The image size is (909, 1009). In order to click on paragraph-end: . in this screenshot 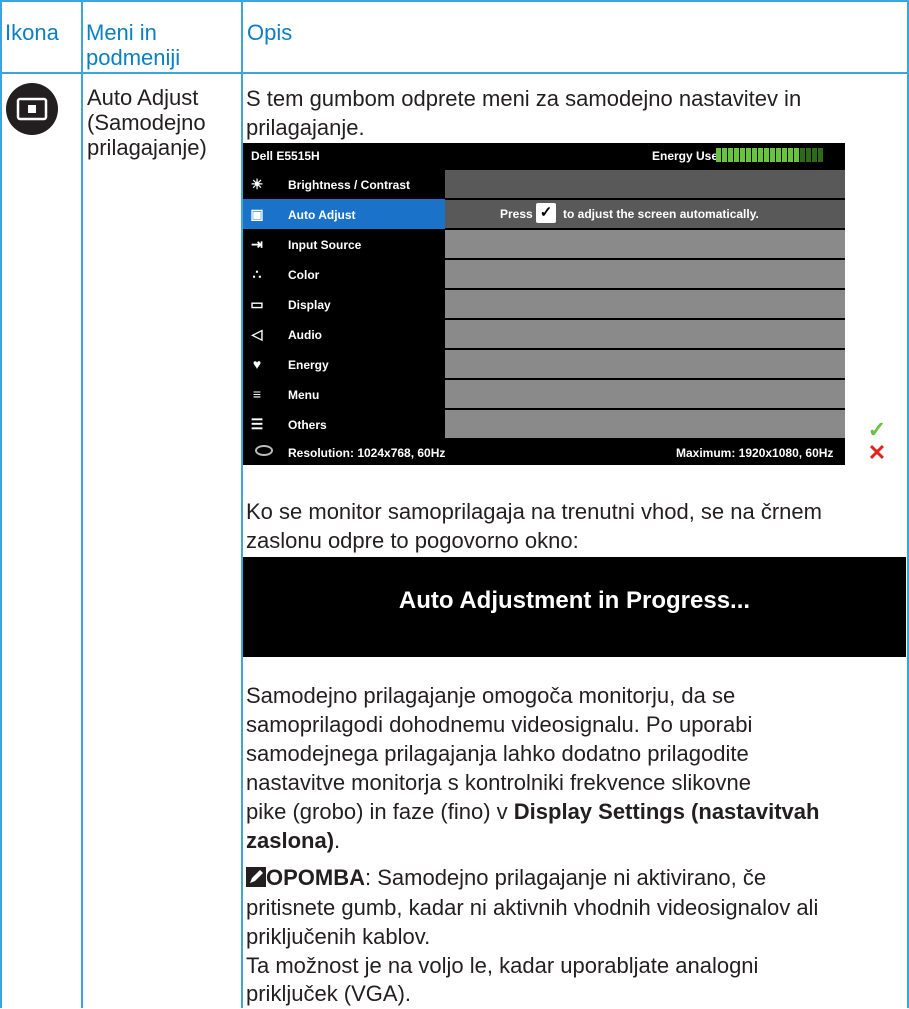, I will do `click(337, 840)`.